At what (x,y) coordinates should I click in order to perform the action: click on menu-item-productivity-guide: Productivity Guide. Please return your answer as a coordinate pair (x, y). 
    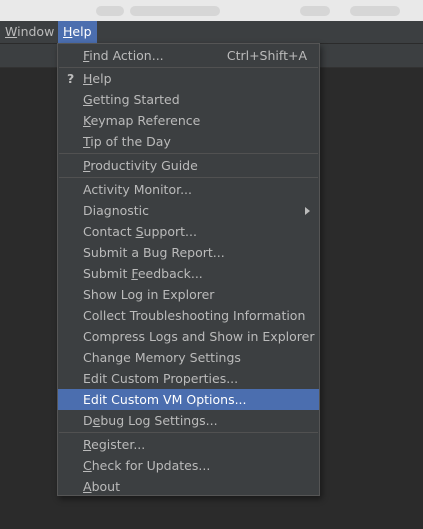
    Looking at the image, I should click on (188, 165).